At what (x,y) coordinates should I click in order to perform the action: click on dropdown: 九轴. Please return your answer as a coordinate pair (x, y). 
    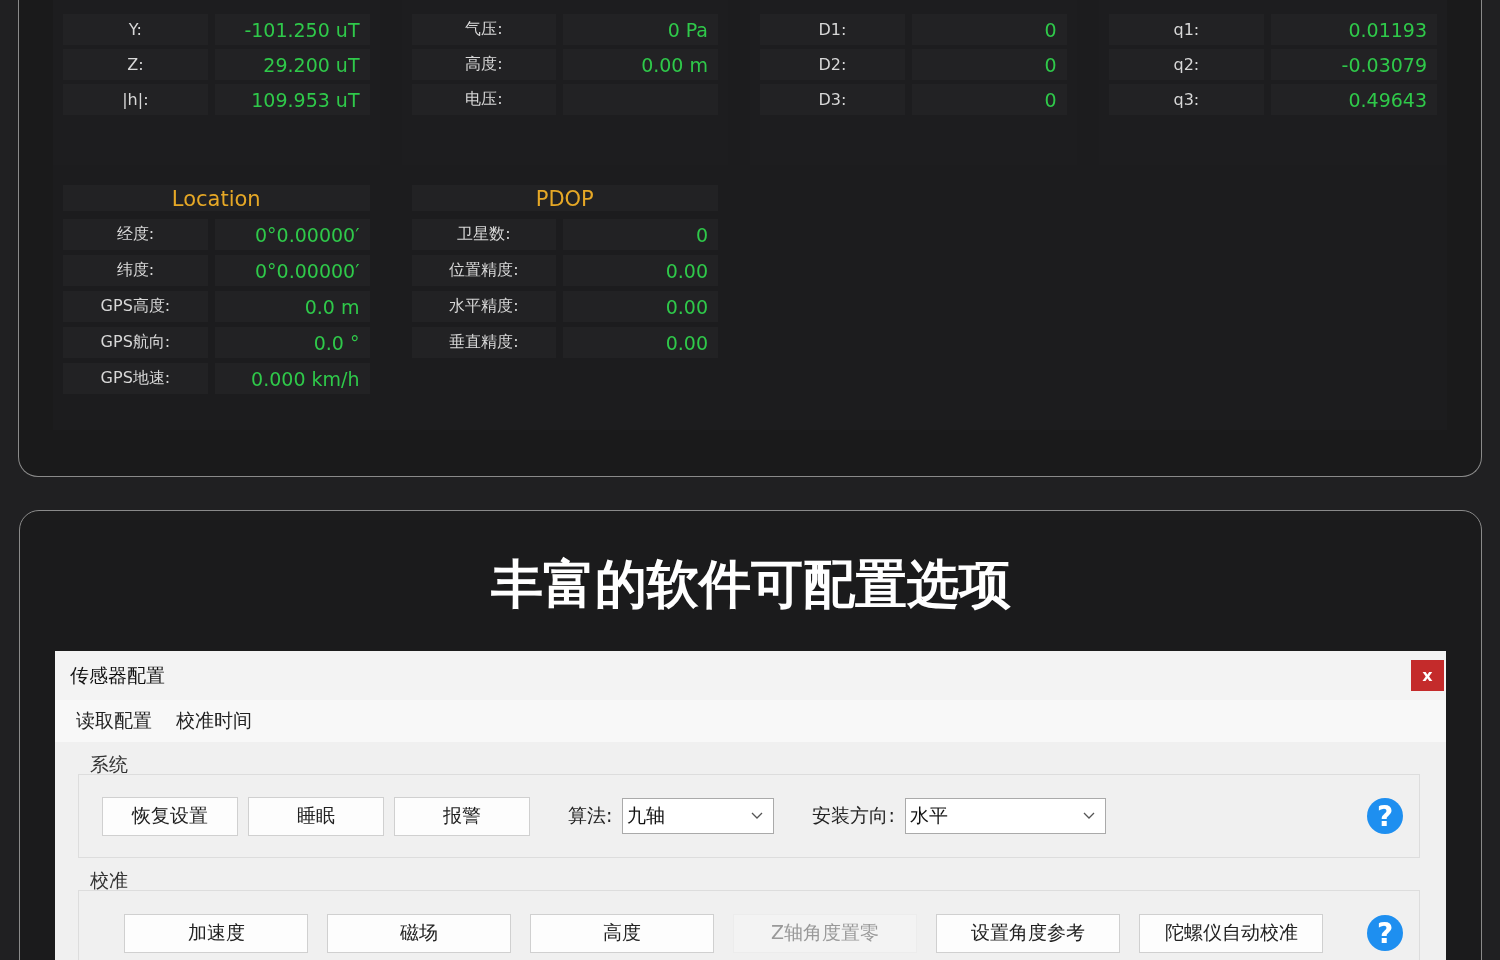
    Looking at the image, I should click on (698, 816).